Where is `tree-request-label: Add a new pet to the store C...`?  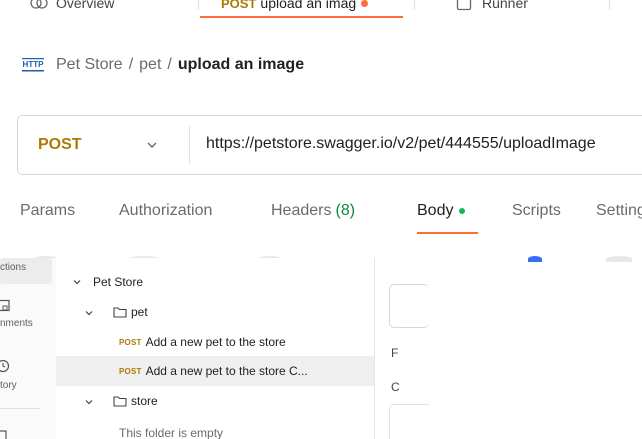 tree-request-label: Add a new pet to the store C... is located at coordinates (226, 371).